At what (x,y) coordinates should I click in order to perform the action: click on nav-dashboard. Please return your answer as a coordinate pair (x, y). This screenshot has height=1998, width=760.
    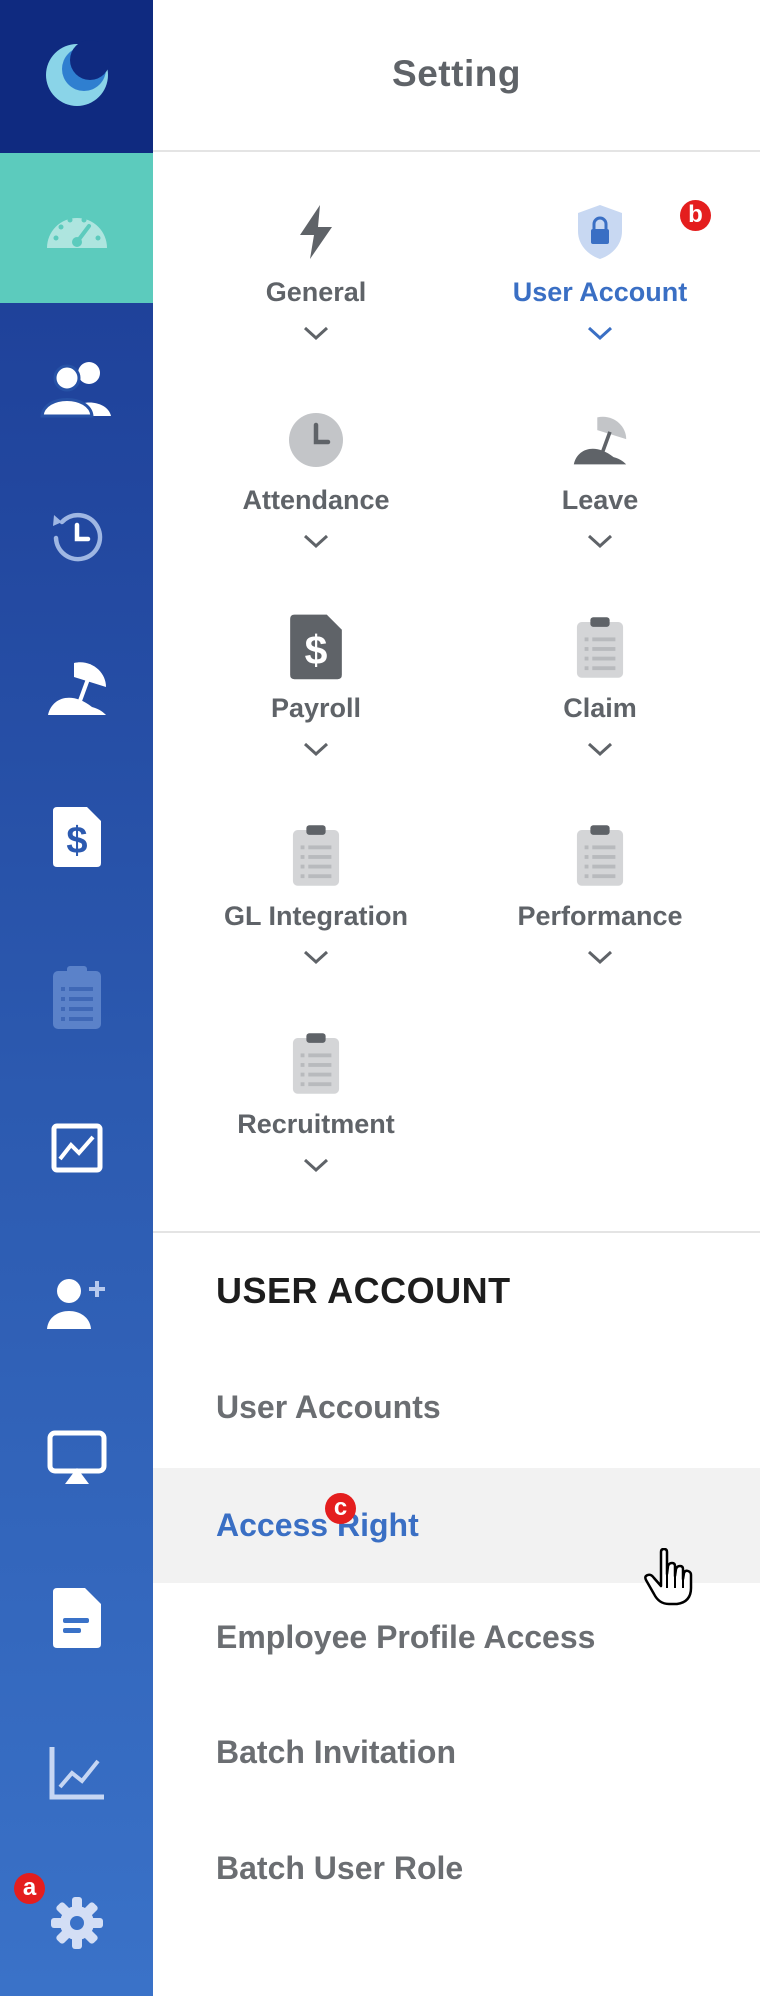
    Looking at the image, I should click on (76, 228).